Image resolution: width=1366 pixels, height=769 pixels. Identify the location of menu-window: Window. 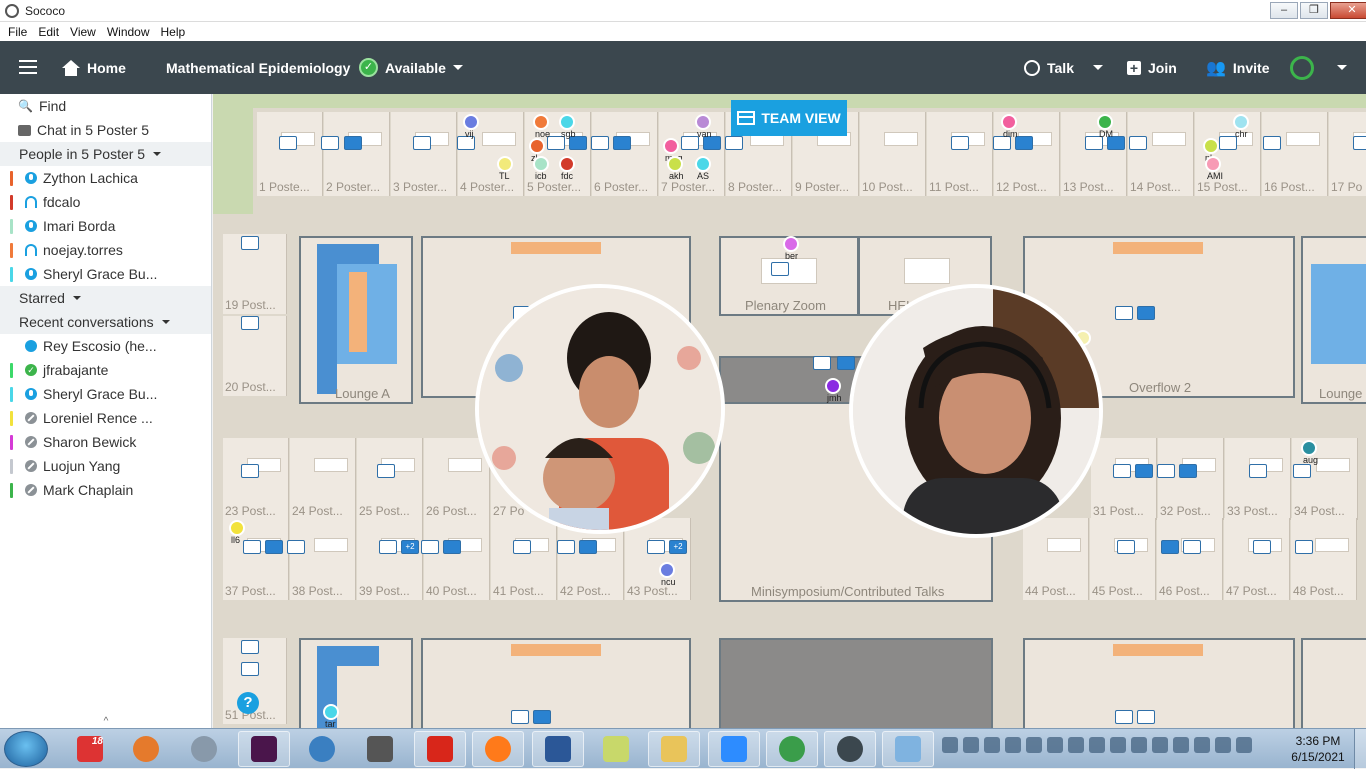
(128, 32).